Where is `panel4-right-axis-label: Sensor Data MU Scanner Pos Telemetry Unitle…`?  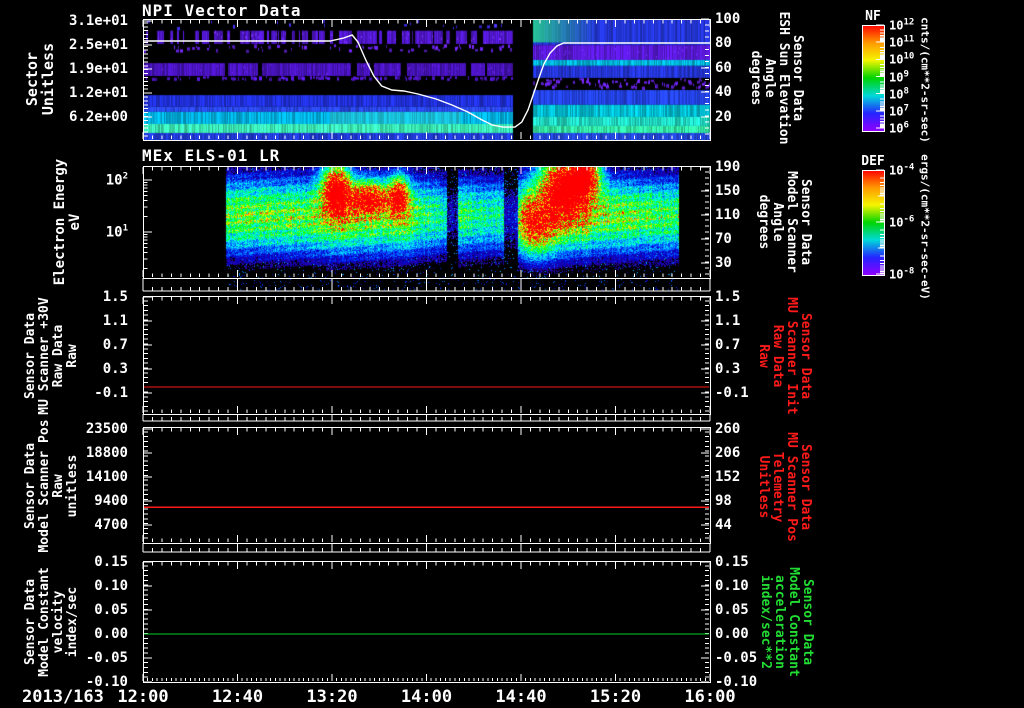 panel4-right-axis-label: Sensor Data MU Scanner Pos Telemetry Unitle… is located at coordinates (784, 487).